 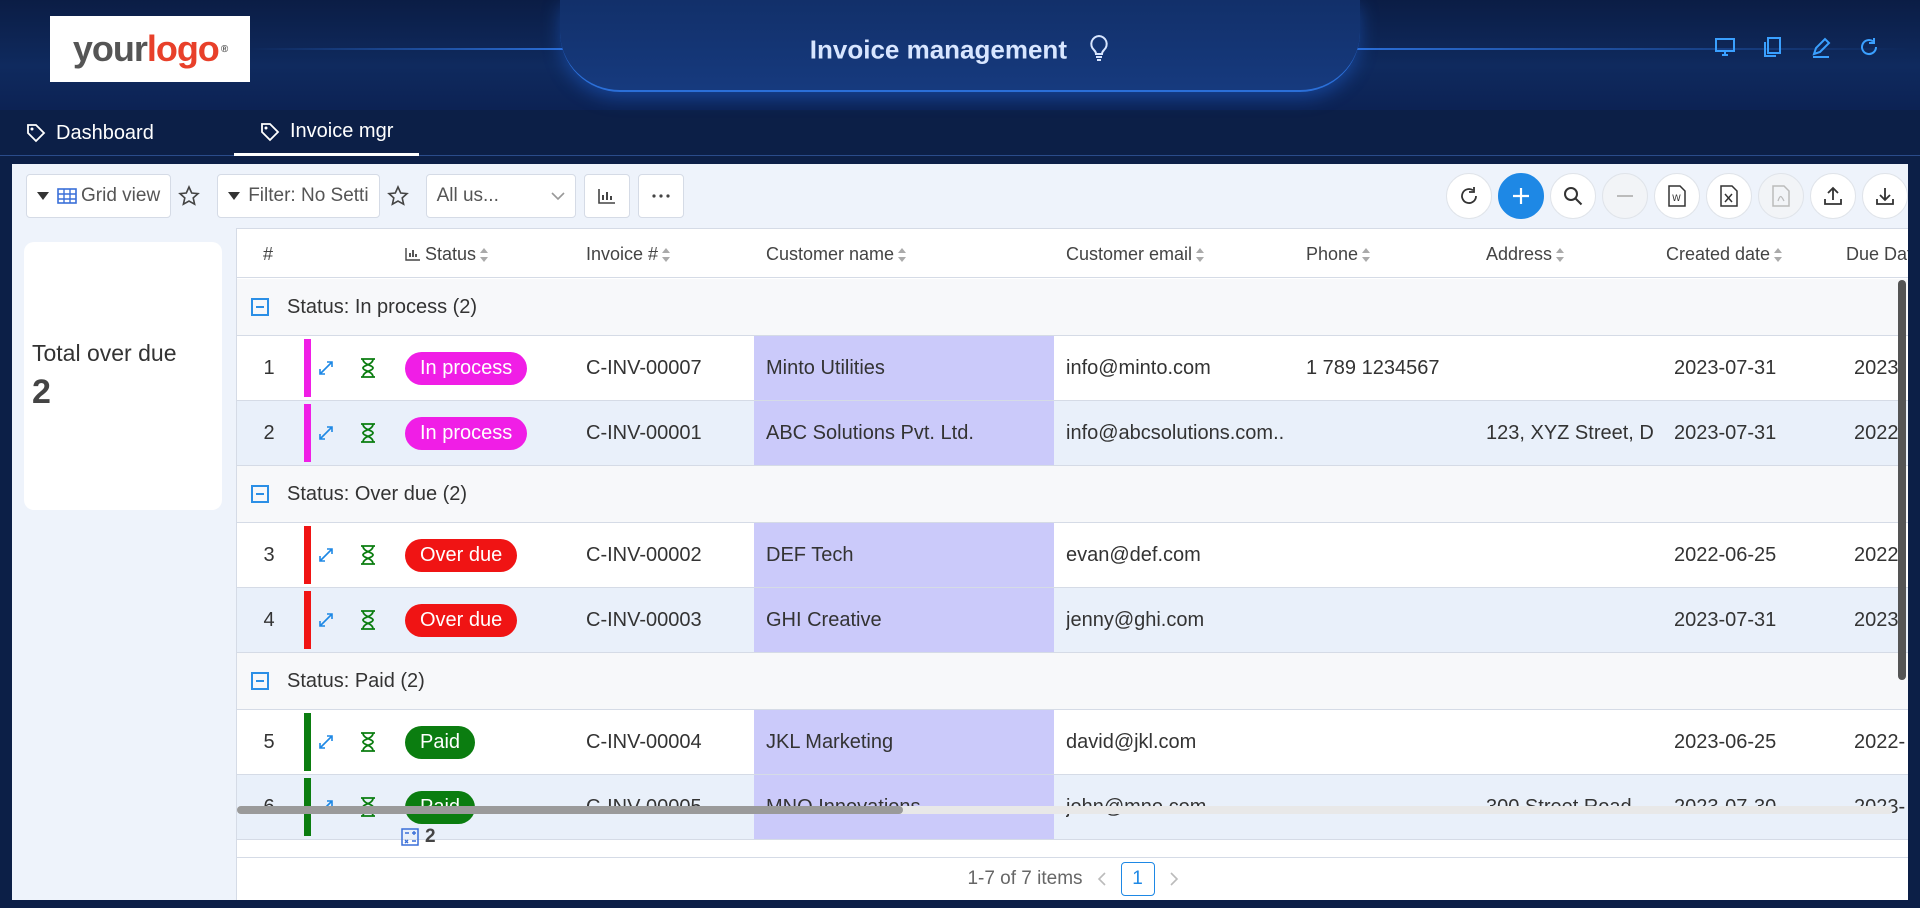 I want to click on filter-selector: Filter: No Setti, so click(x=298, y=196).